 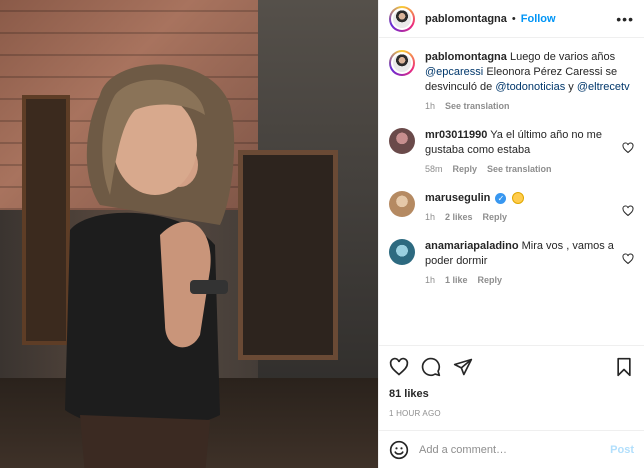 What do you see at coordinates (625, 19) in the screenshot?
I see `more-options-icon: •••` at bounding box center [625, 19].